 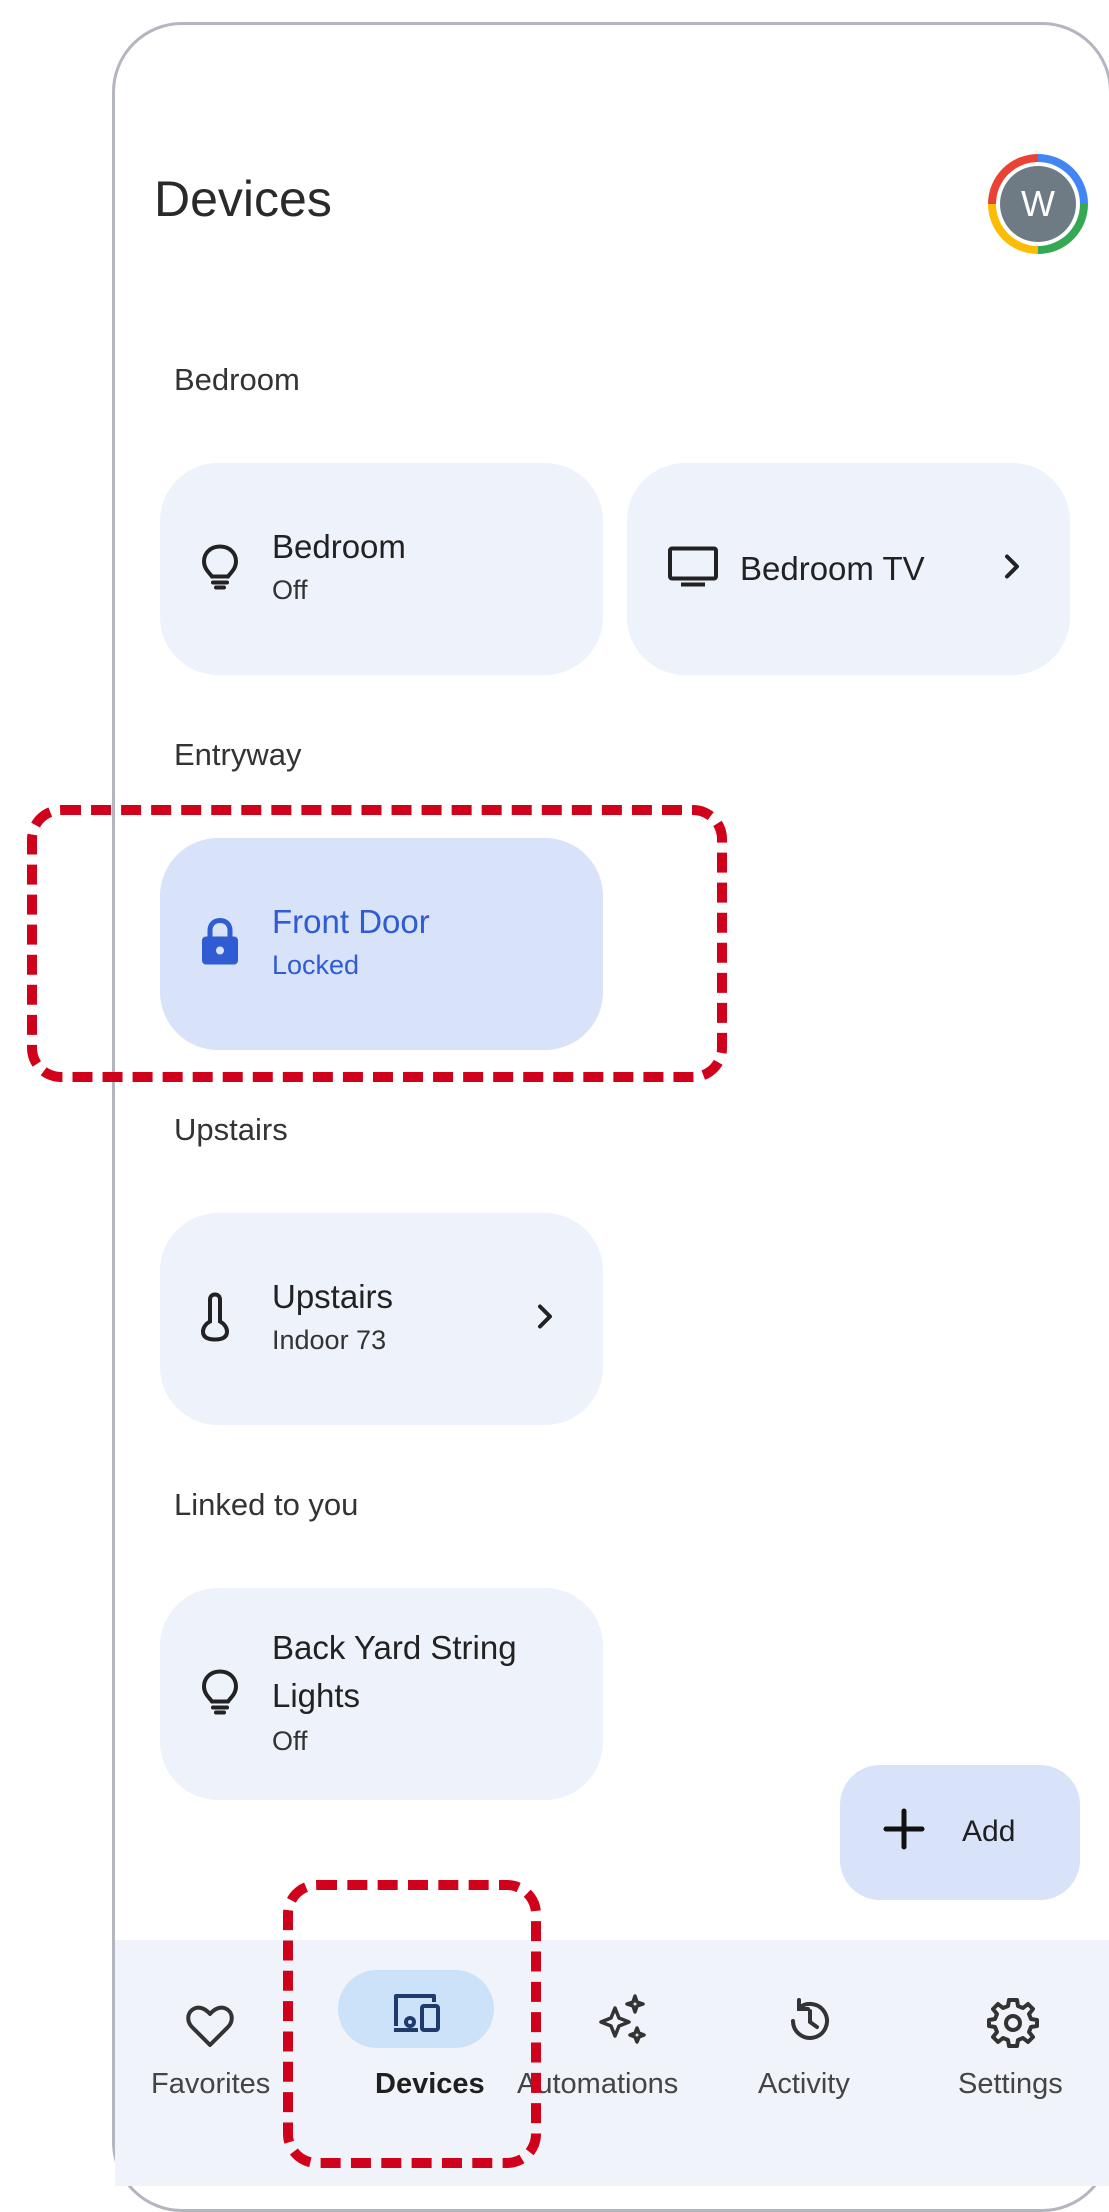 I want to click on nav-label: Favorites, so click(x=211, y=2084).